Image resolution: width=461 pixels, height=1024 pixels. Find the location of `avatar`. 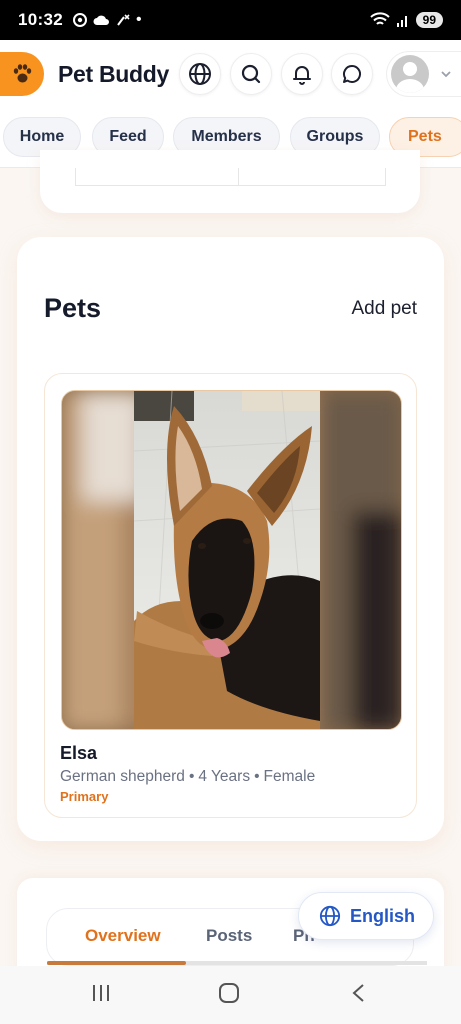

avatar is located at coordinates (410, 74).